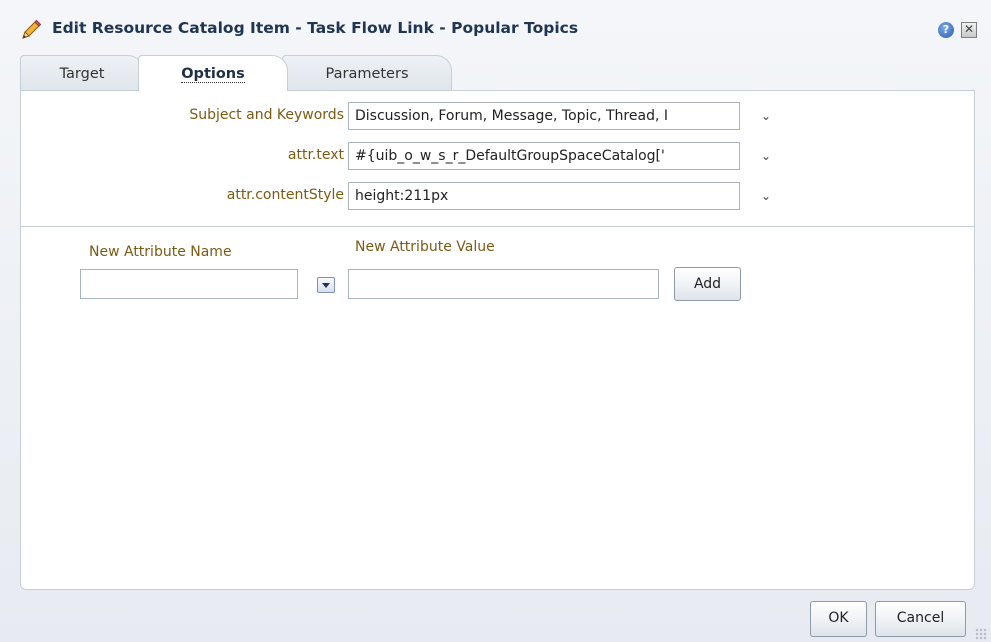 This screenshot has height=642, width=991. What do you see at coordinates (32, 29) in the screenshot?
I see `pencil-icon` at bounding box center [32, 29].